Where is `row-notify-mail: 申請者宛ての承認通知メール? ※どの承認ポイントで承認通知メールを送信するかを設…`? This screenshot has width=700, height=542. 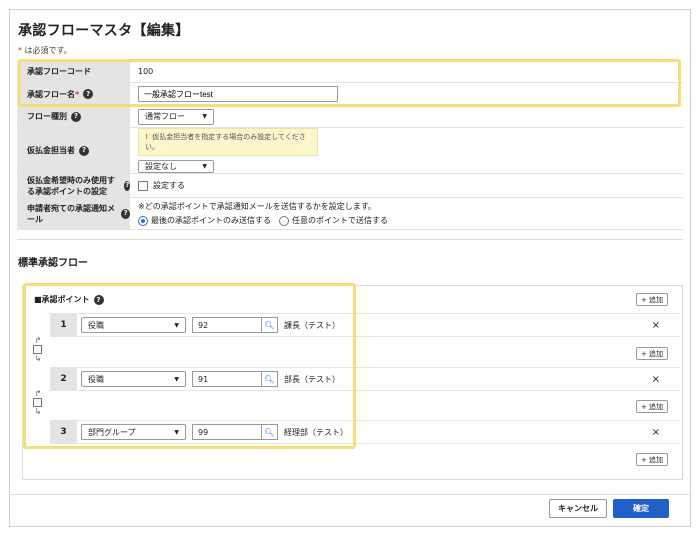
row-notify-mail: 申請者宛ての承認通知メール? ※どの承認ポイントで承認通知メールを送信するかを設… is located at coordinates (350, 214).